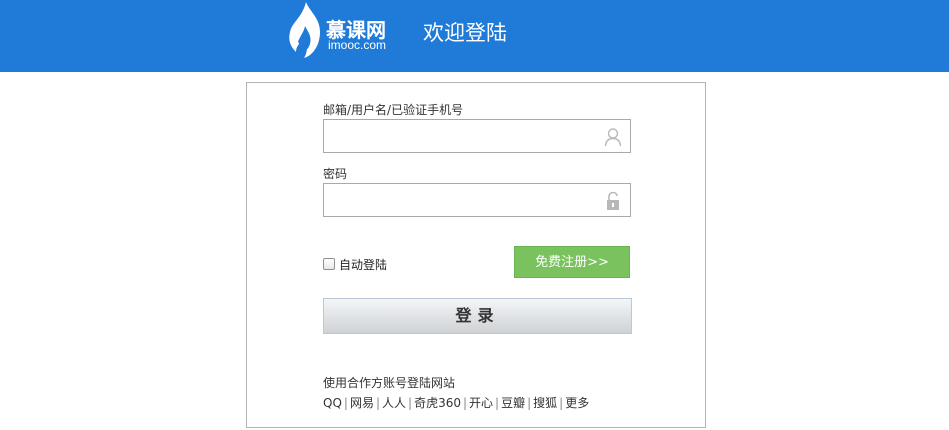 The width and height of the screenshot is (949, 430). Describe the element at coordinates (335, 174) in the screenshot. I see `password-label: 密码` at that location.